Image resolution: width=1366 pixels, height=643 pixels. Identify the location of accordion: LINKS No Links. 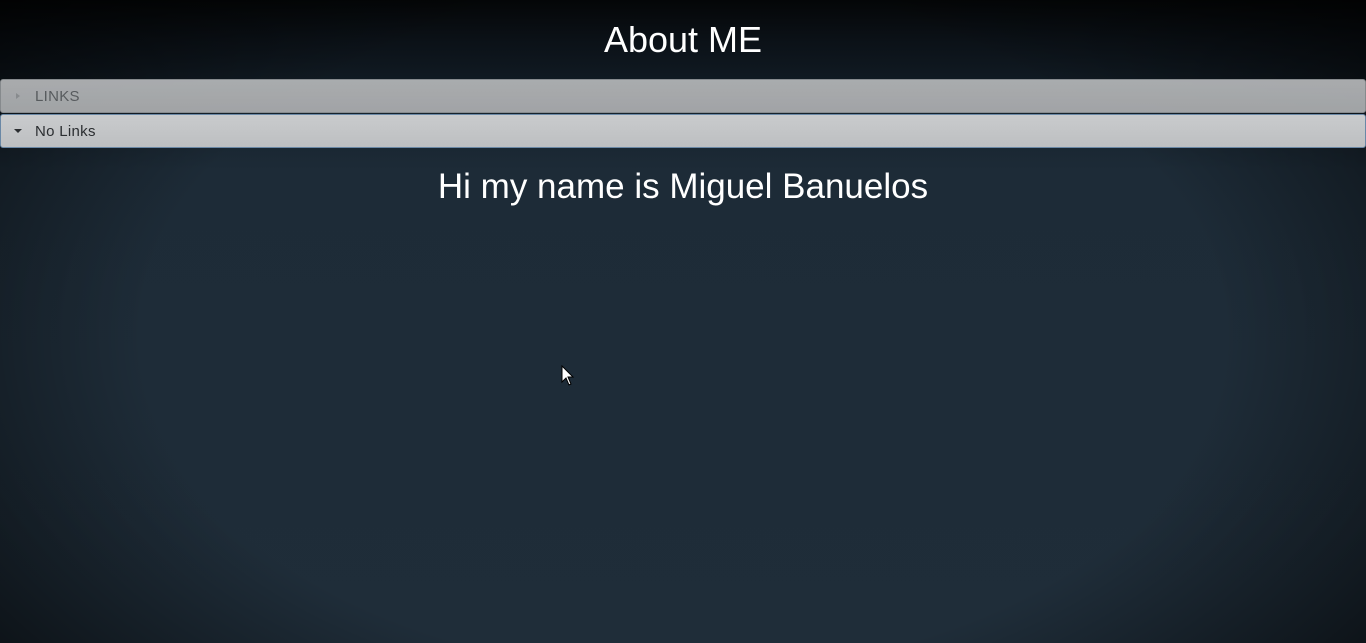
(683, 114).